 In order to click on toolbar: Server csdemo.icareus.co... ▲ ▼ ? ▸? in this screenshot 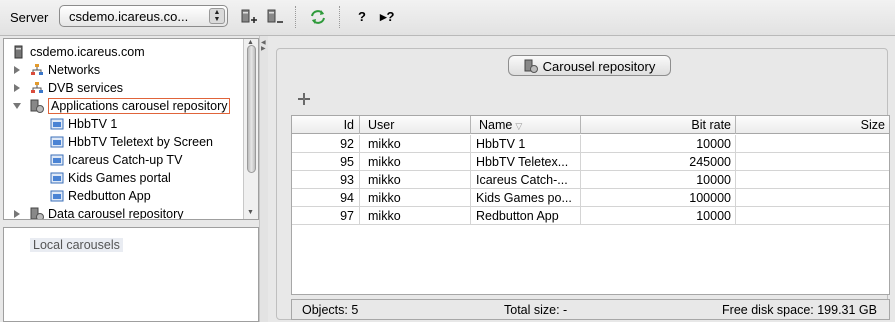, I will do `click(447, 18)`.